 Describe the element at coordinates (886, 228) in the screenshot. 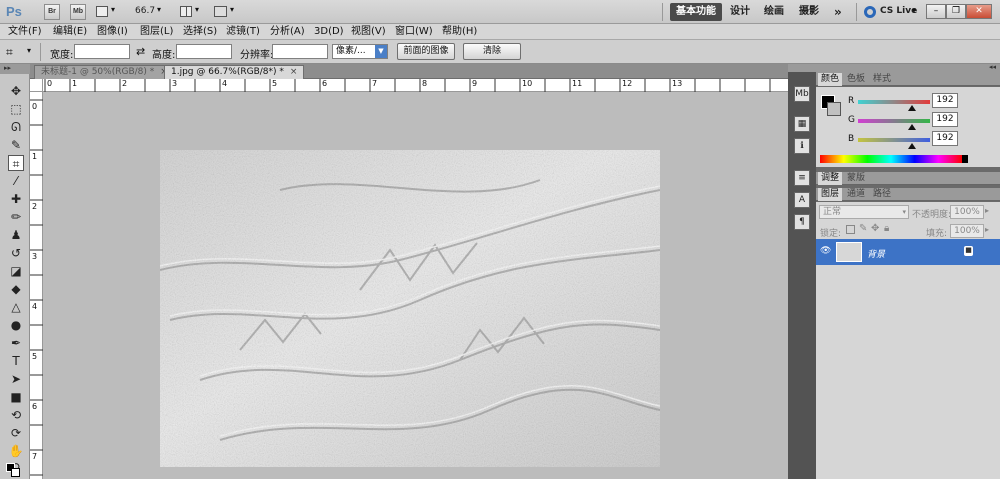

I see `lock-all-icon: 🔒︎` at that location.